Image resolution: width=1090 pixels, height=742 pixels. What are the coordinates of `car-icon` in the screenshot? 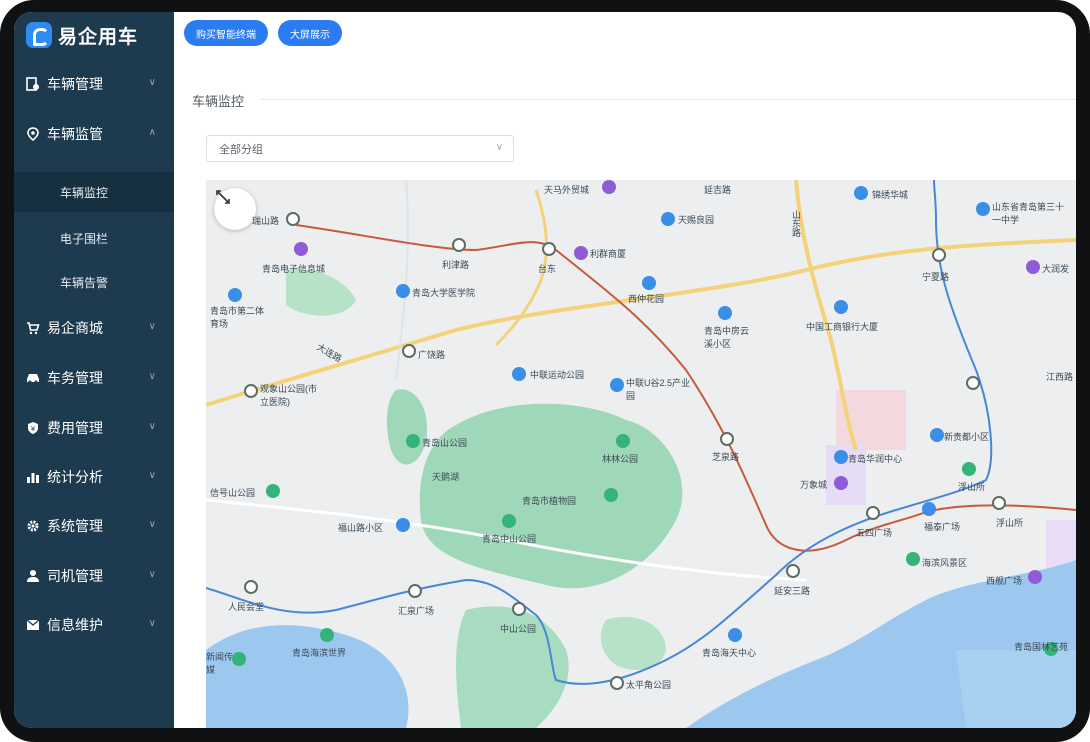 It's located at (33, 378).